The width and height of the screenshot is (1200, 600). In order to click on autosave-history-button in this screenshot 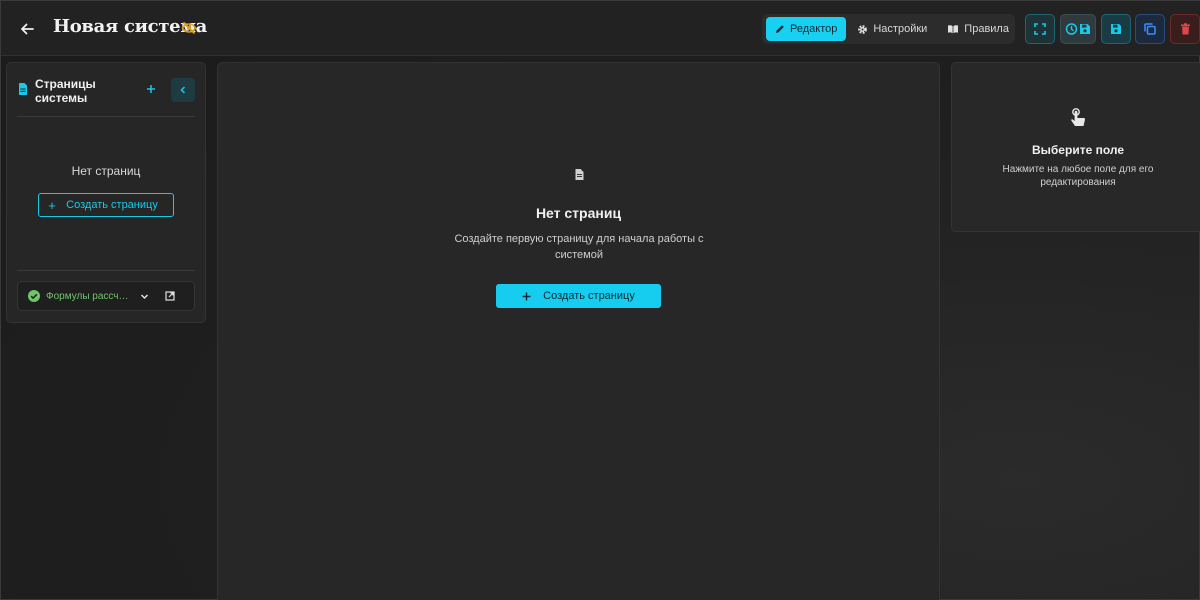, I will do `click(1078, 29)`.